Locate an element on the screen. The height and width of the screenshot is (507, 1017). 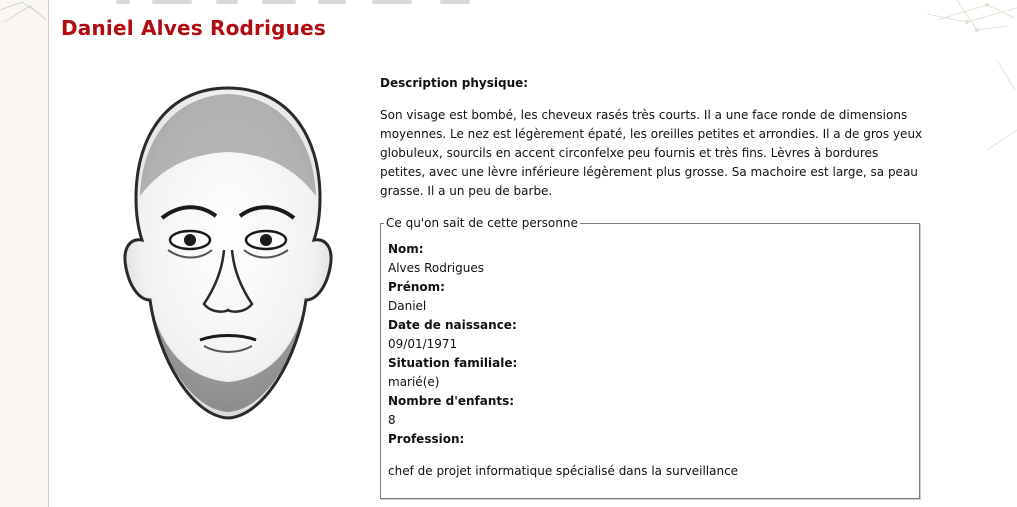
field-label-prenom: Prénom: is located at coordinates (416, 287).